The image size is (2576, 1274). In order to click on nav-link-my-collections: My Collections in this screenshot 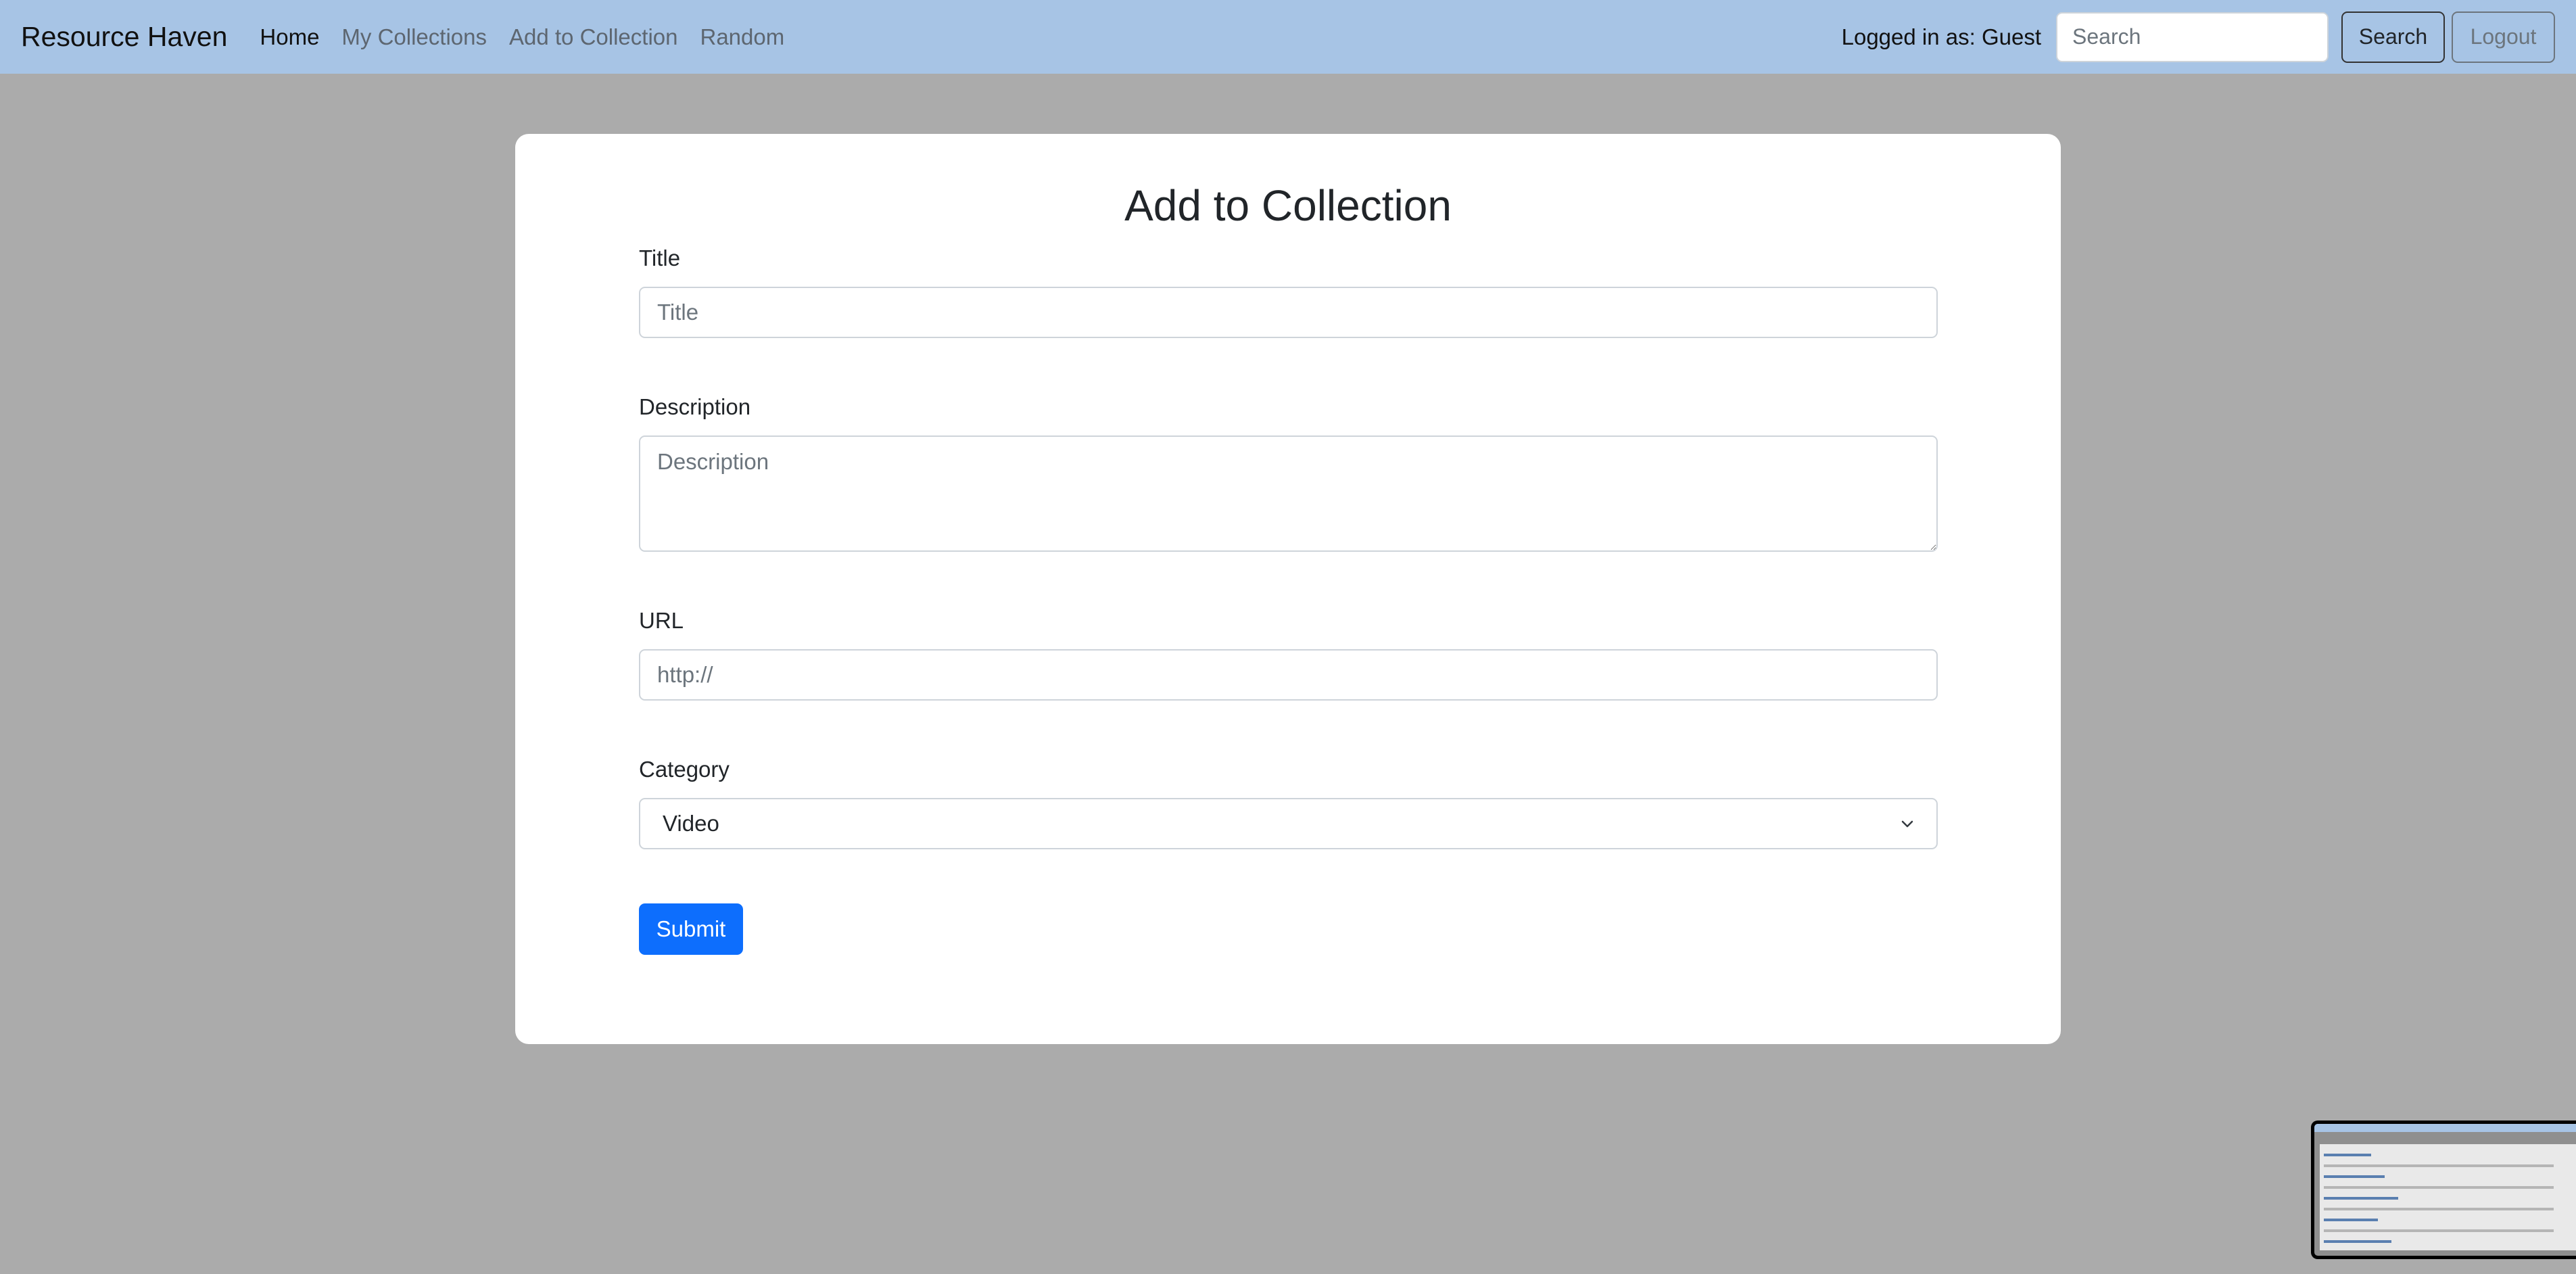, I will do `click(414, 37)`.